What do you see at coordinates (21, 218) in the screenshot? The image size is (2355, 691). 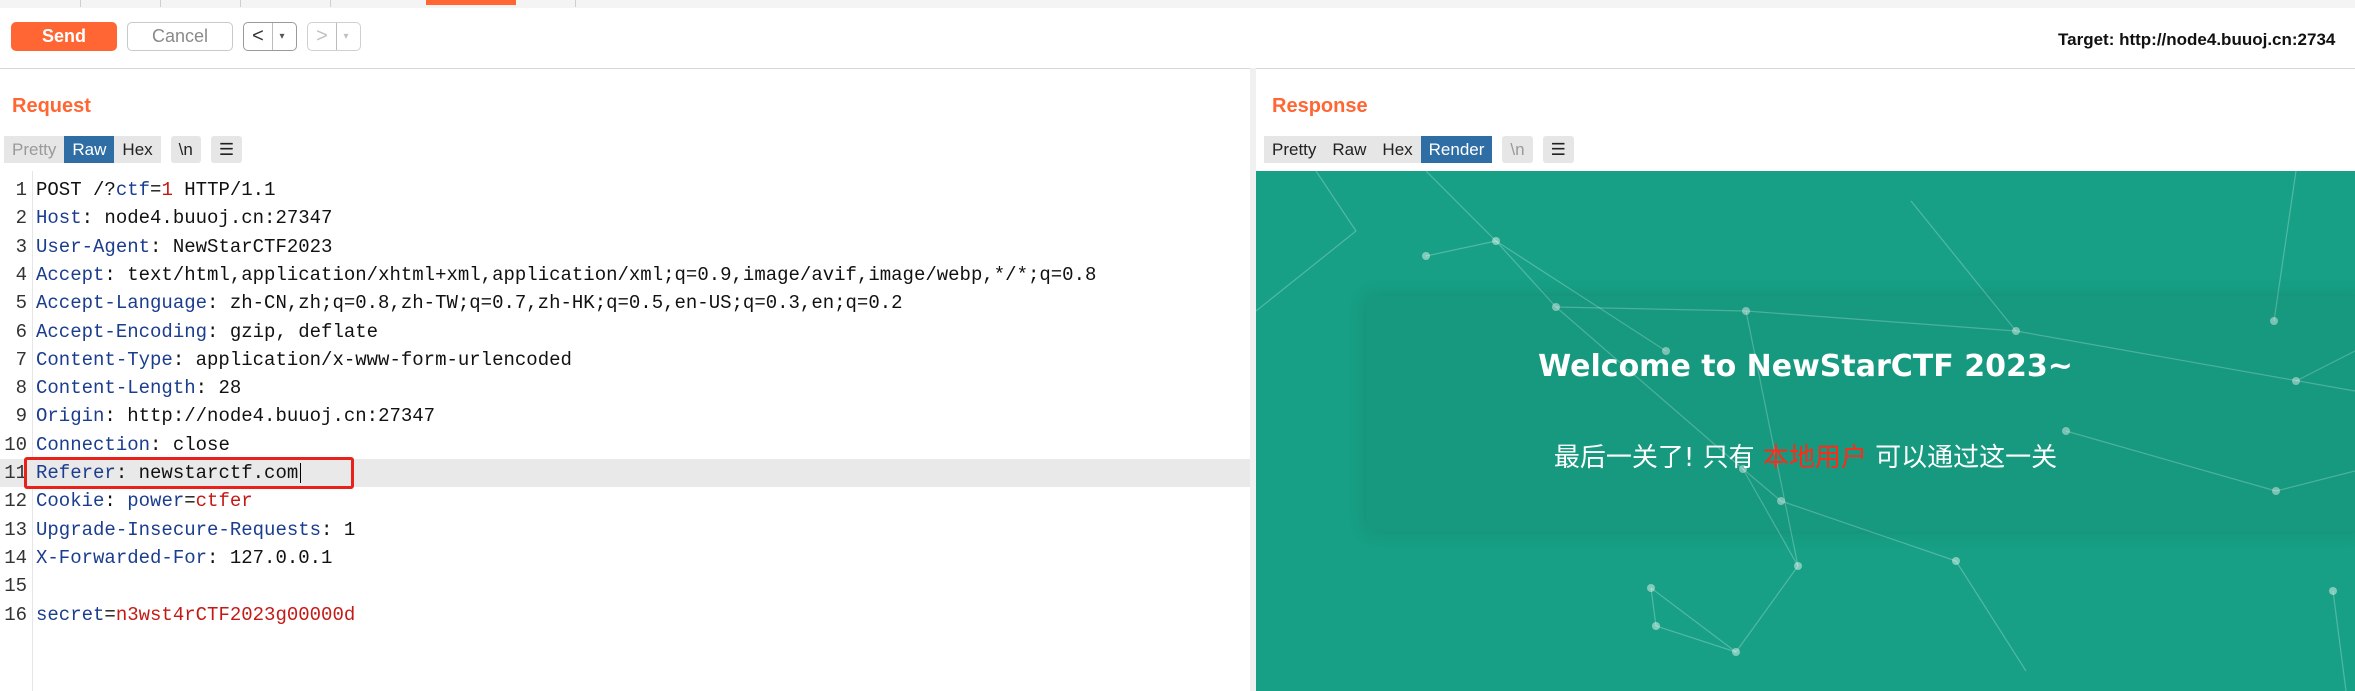 I see `line-number: 2` at bounding box center [21, 218].